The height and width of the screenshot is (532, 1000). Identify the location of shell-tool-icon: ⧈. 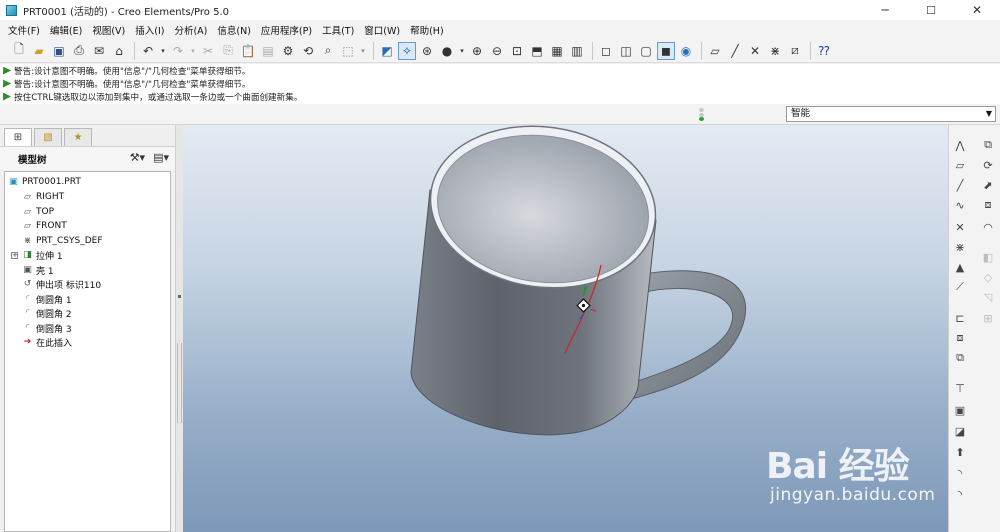
(960, 338).